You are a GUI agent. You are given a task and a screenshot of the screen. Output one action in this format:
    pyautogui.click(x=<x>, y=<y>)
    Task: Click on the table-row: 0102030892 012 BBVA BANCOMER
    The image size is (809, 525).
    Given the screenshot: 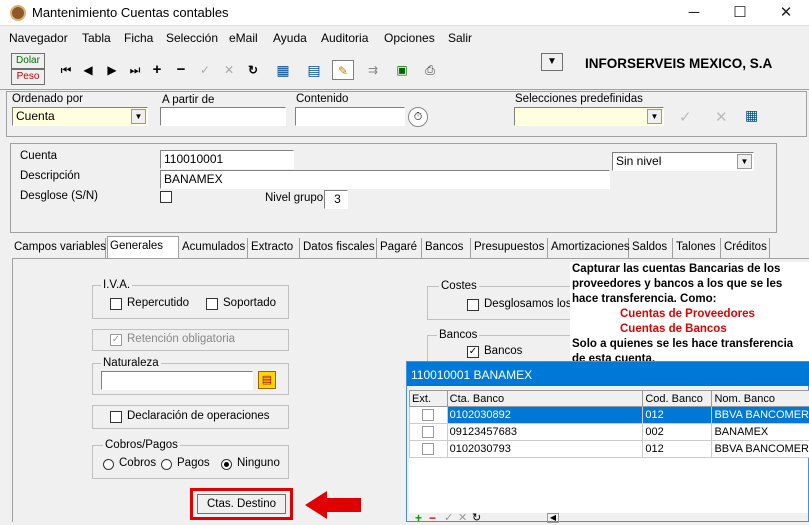 What is the action you would take?
    pyautogui.click(x=609, y=415)
    